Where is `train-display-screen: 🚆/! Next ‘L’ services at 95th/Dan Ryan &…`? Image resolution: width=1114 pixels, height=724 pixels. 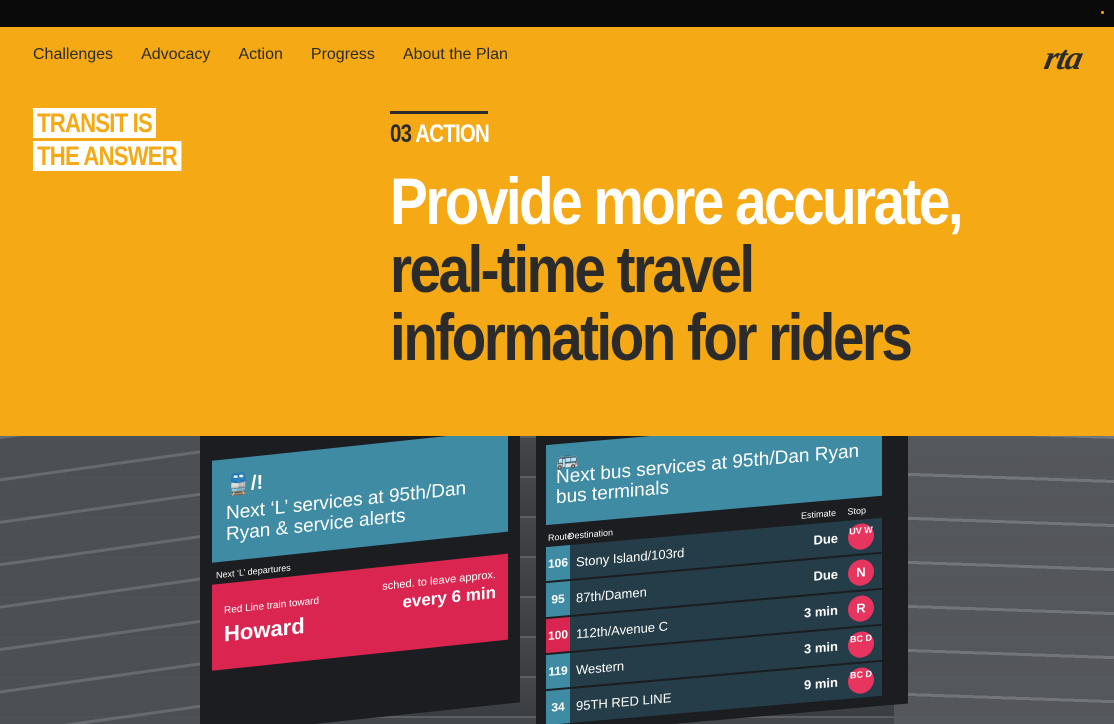
train-display-screen: 🚆/! Next ‘L’ services at 95th/Dan Ryan &… is located at coordinates (360, 580).